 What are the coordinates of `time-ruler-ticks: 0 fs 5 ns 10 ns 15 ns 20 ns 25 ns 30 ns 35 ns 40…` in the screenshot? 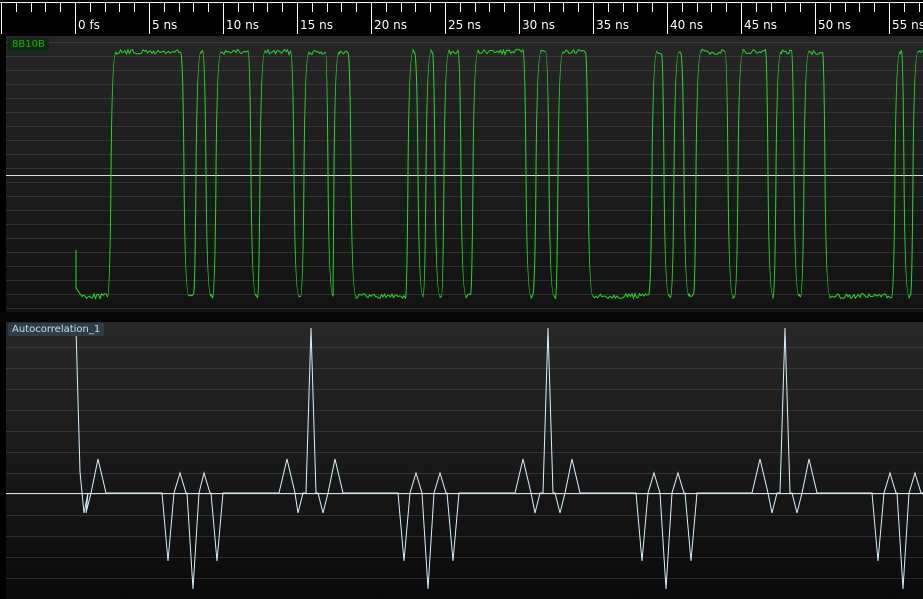 It's located at (461, 18).